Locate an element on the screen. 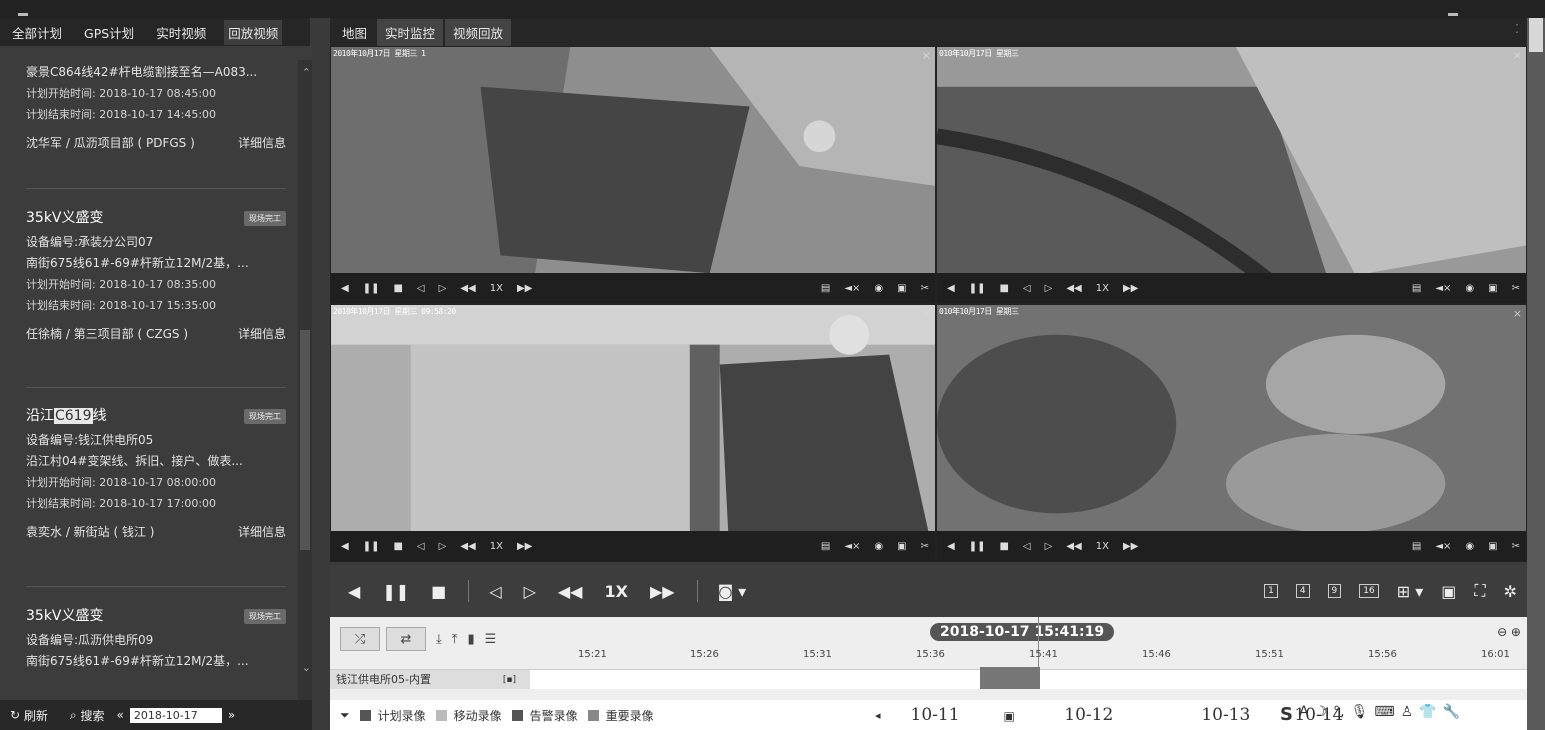 The height and width of the screenshot is (730, 1545). scroll-down-icon: ⌄ is located at coordinates (306, 667).